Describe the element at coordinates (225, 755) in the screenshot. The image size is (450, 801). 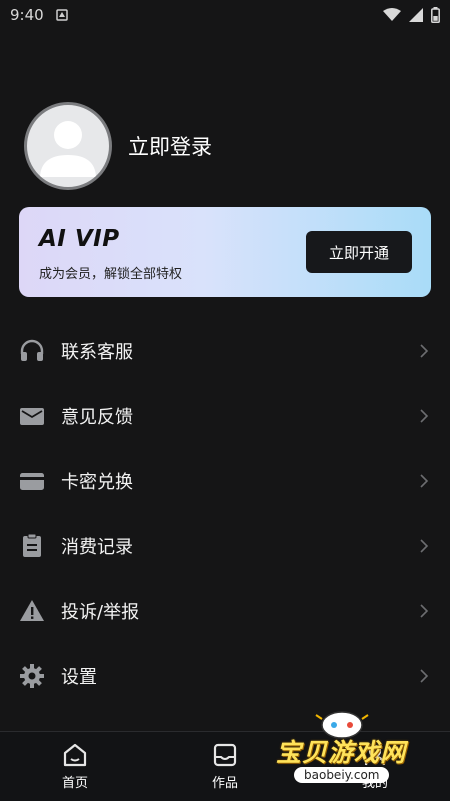
I see `inbox-icon` at that location.